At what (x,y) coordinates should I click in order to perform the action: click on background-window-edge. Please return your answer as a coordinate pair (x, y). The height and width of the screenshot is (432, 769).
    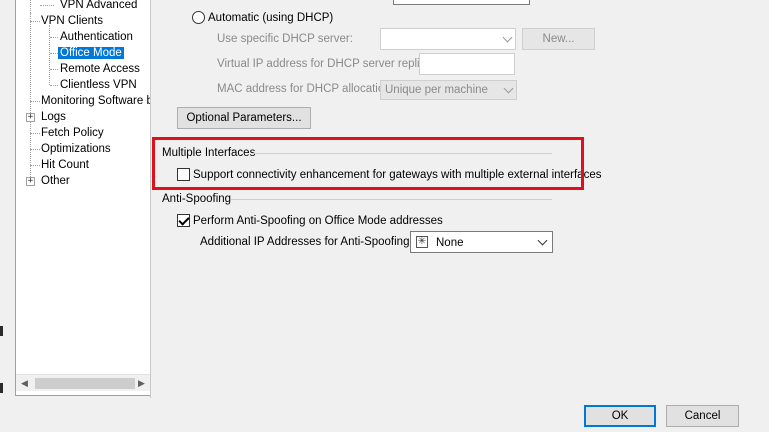
    Looking at the image, I should click on (4, 216).